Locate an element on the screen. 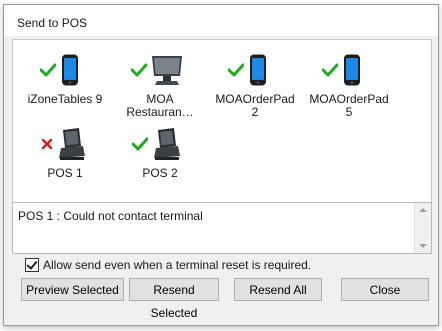  scroll-down-arrow-icon is located at coordinates (423, 246).